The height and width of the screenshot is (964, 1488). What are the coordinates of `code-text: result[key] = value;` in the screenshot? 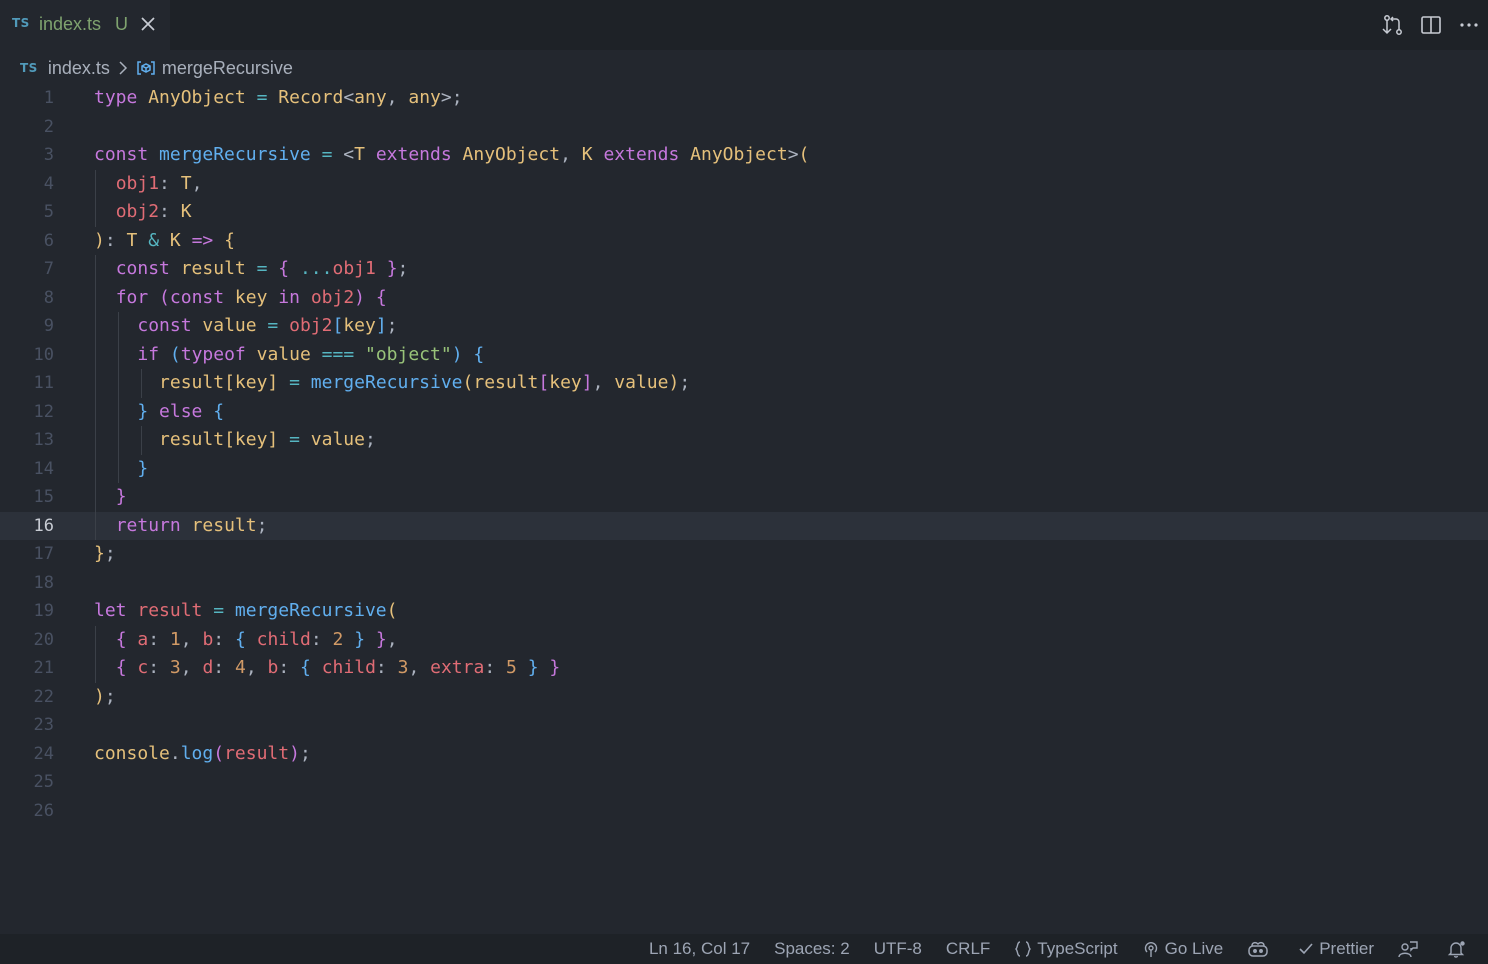 It's located at (267, 439).